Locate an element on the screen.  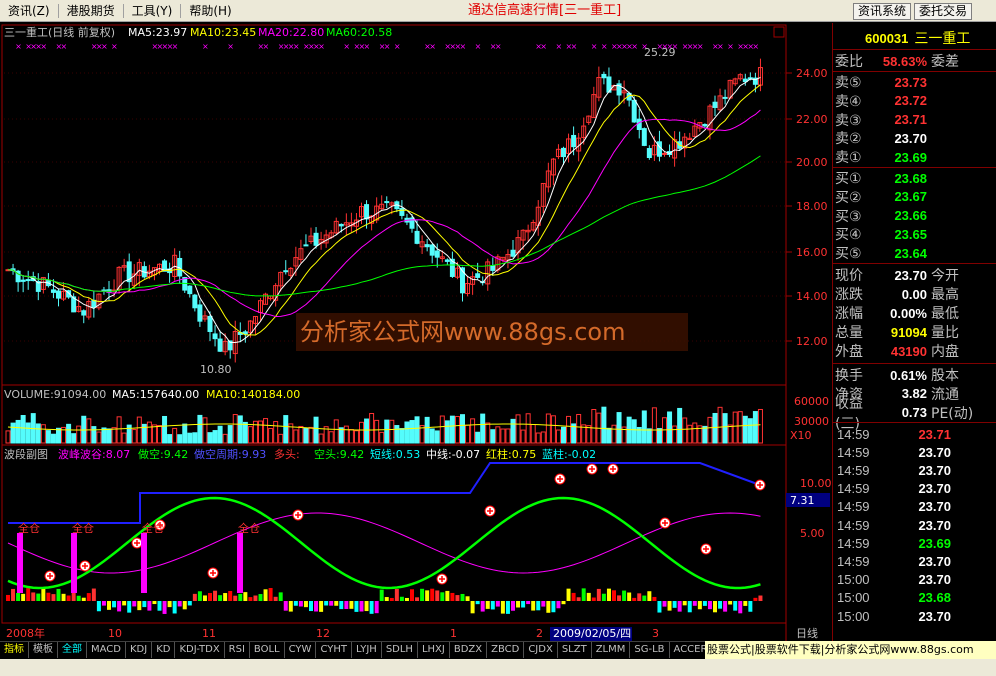
news-system-button: 资讯系统 is located at coordinates (882, 11).